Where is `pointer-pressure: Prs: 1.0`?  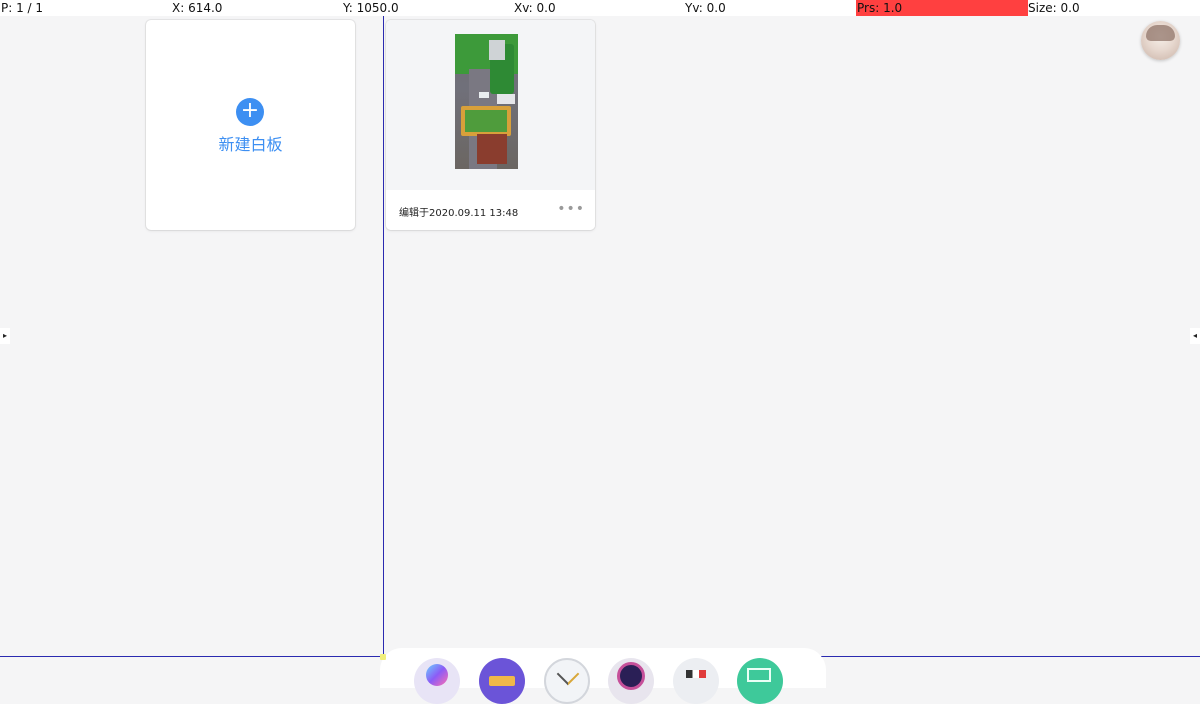
pointer-pressure: Prs: 1.0 is located at coordinates (942, 8).